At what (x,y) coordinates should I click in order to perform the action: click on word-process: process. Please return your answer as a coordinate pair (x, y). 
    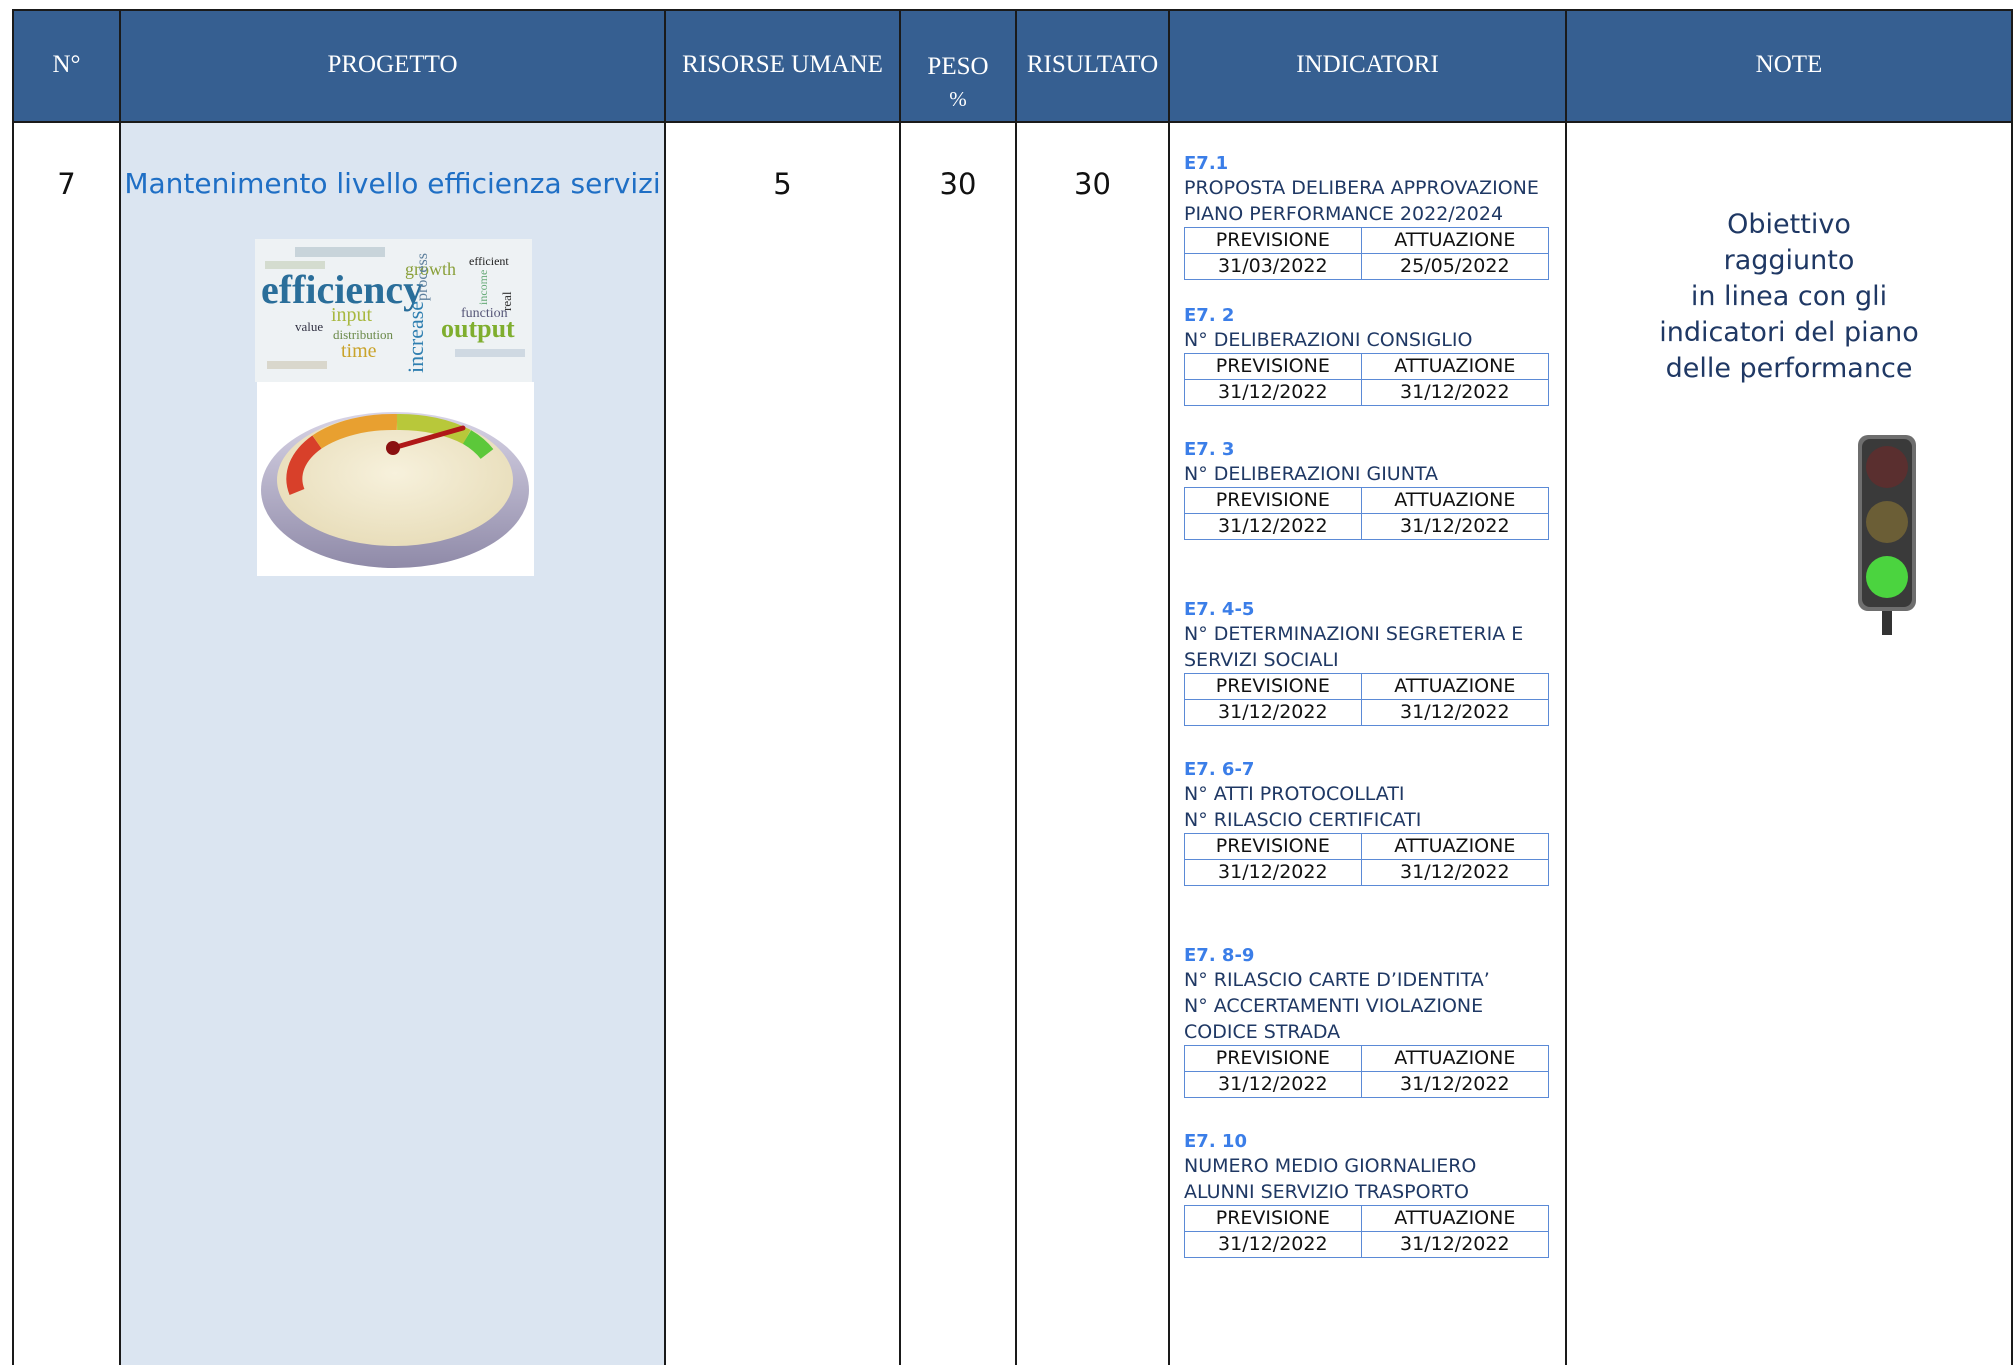
    Looking at the image, I should click on (422, 277).